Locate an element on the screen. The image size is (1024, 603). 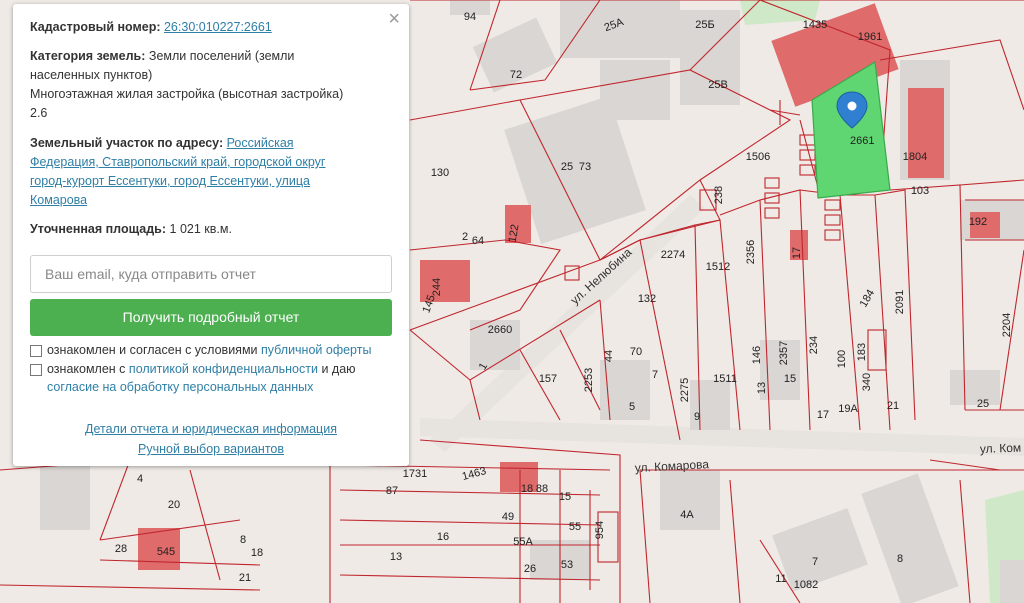
parcel-number-label: 1512 is located at coordinates (718, 267).